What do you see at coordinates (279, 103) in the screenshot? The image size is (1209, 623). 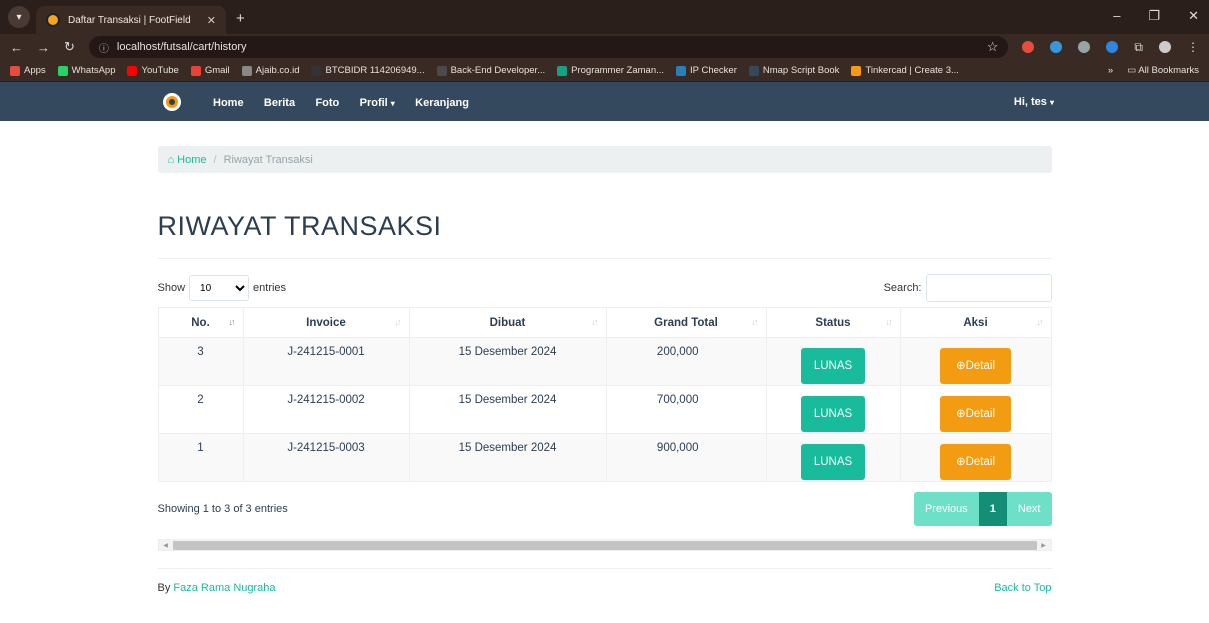 I see `nav-berita: Berita` at bounding box center [279, 103].